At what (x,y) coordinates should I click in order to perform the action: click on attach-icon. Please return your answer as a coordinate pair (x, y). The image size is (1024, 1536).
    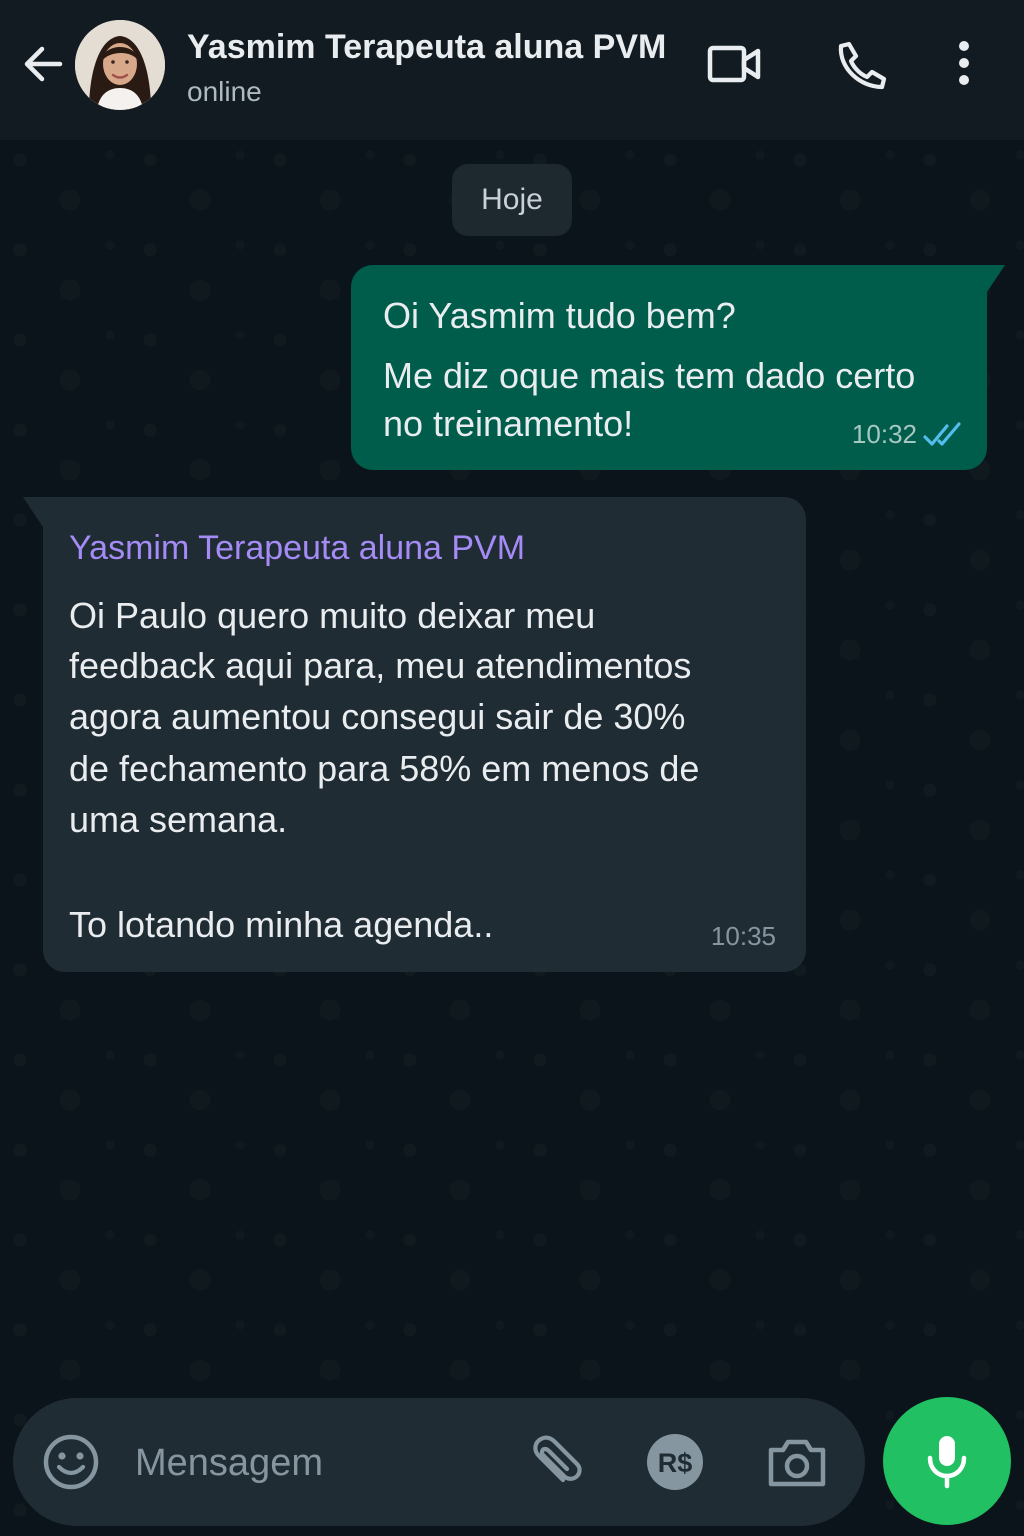
    Looking at the image, I should click on (556, 1461).